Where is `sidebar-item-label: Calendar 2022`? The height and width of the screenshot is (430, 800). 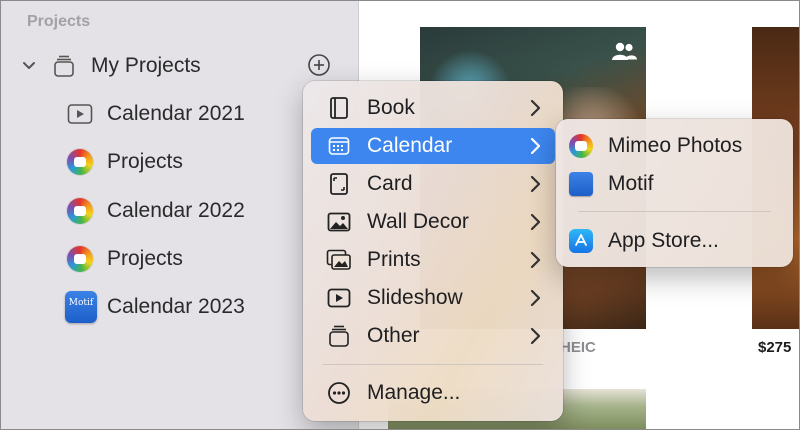
sidebar-item-label: Calendar 2022 is located at coordinates (176, 210).